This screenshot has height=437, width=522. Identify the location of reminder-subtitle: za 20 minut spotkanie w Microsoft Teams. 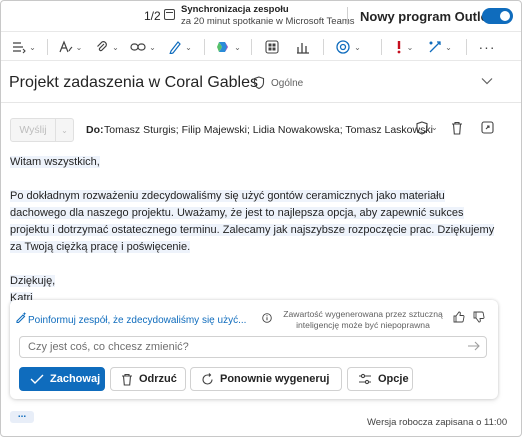
(268, 21).